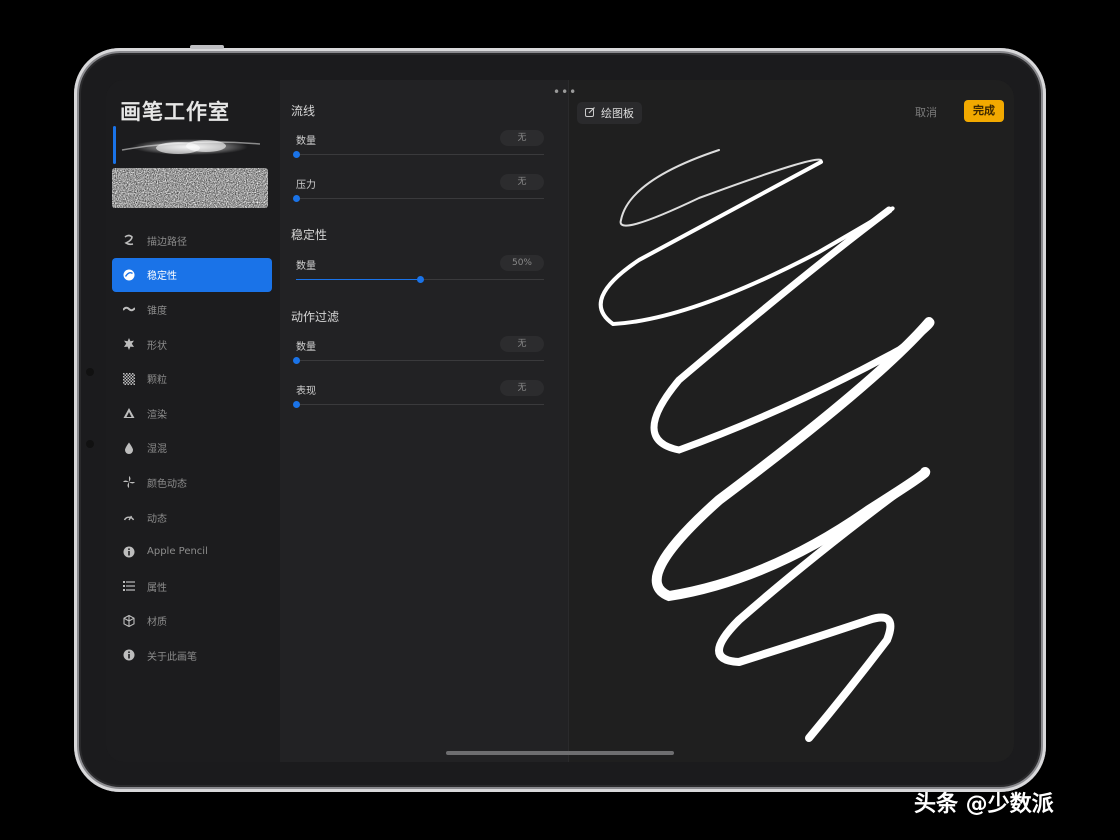 This screenshot has width=1120, height=840. What do you see at coordinates (129, 309) in the screenshot?
I see `taper-icon` at bounding box center [129, 309].